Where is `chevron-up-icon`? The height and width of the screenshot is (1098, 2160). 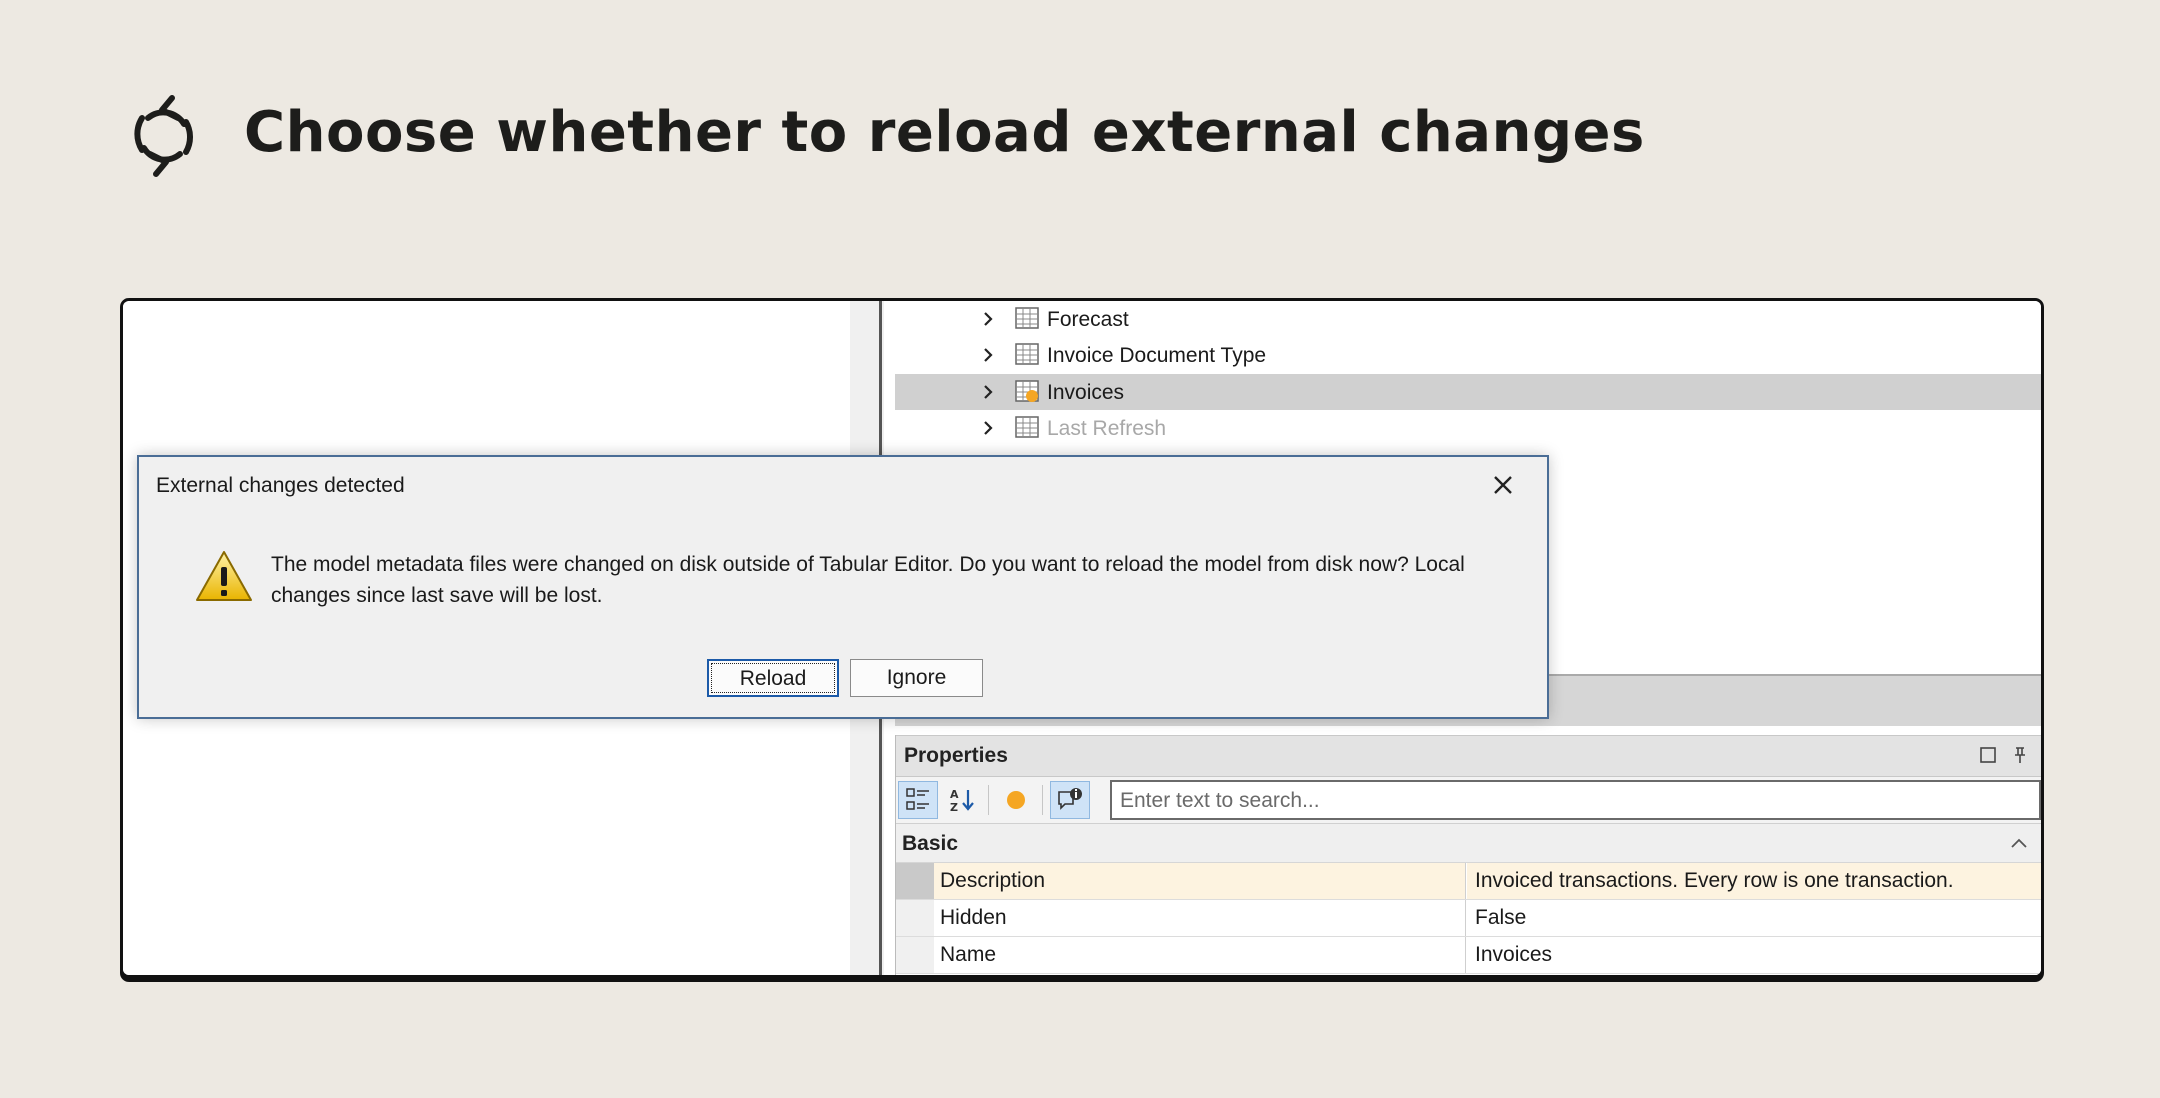
chevron-up-icon is located at coordinates (2019, 843).